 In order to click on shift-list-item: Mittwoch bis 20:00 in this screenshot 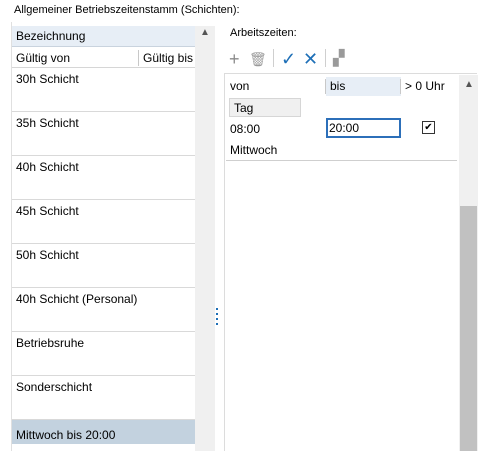, I will do `click(103, 432)`.